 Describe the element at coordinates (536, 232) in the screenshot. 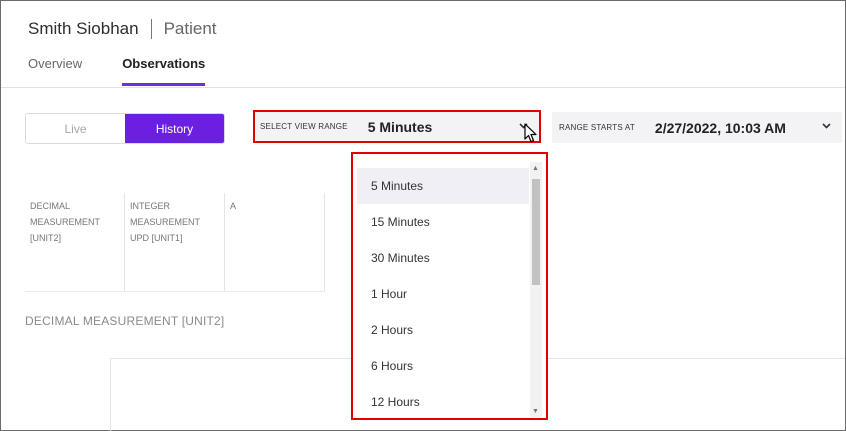

I see `scrollbar-thumb` at that location.